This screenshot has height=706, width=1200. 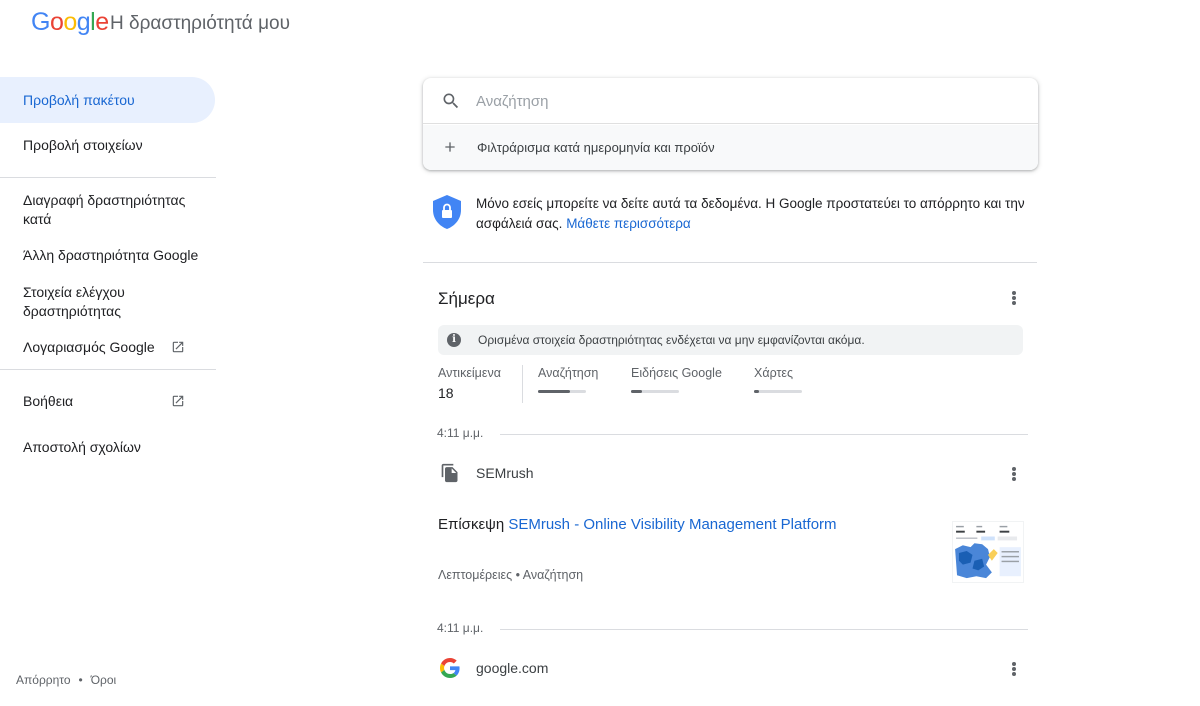 I want to click on search-input, so click(x=741, y=101).